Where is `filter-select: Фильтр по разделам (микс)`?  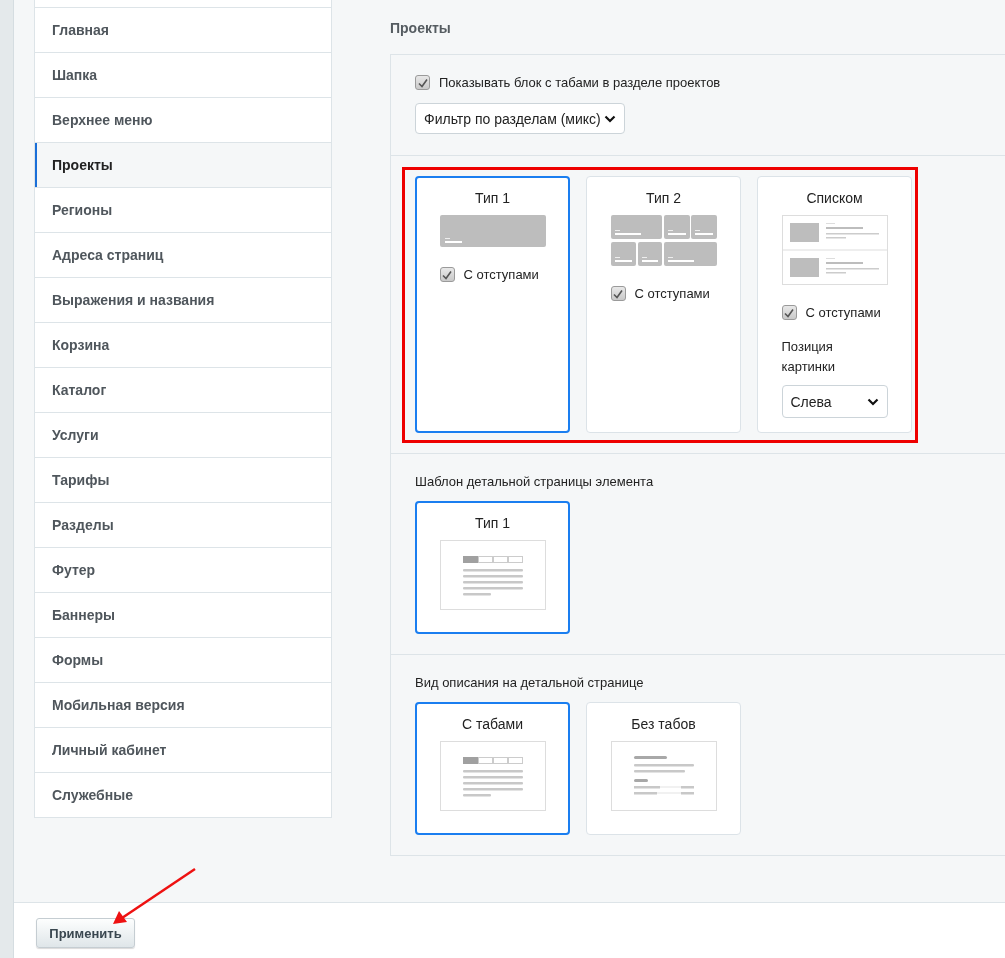
filter-select: Фильтр по разделам (микс) is located at coordinates (520, 118).